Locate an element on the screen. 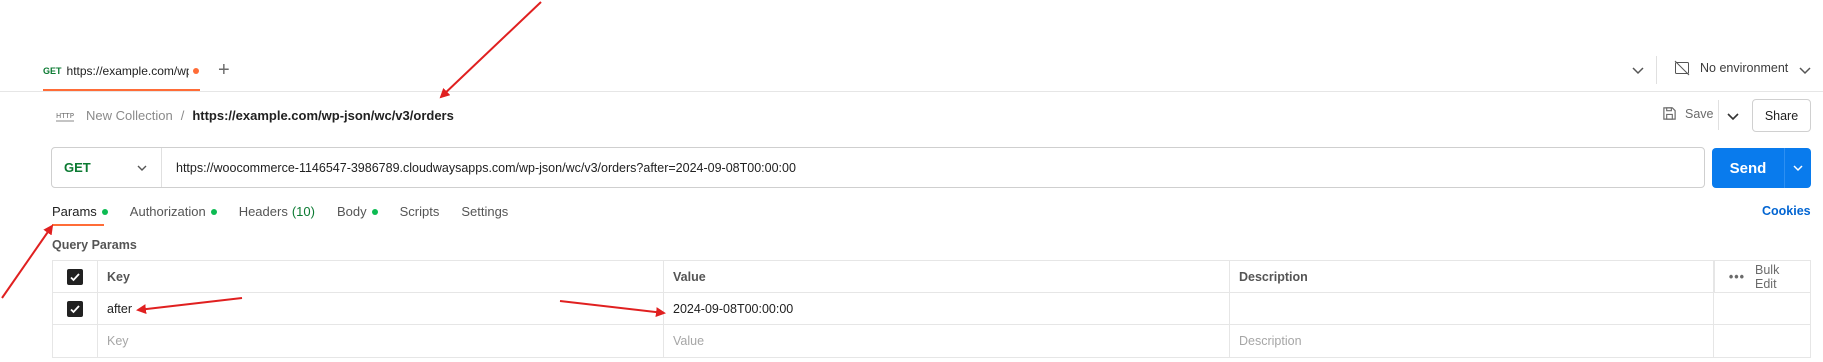  table-row: after 2024-09-08T00:00:00 is located at coordinates (931, 309).